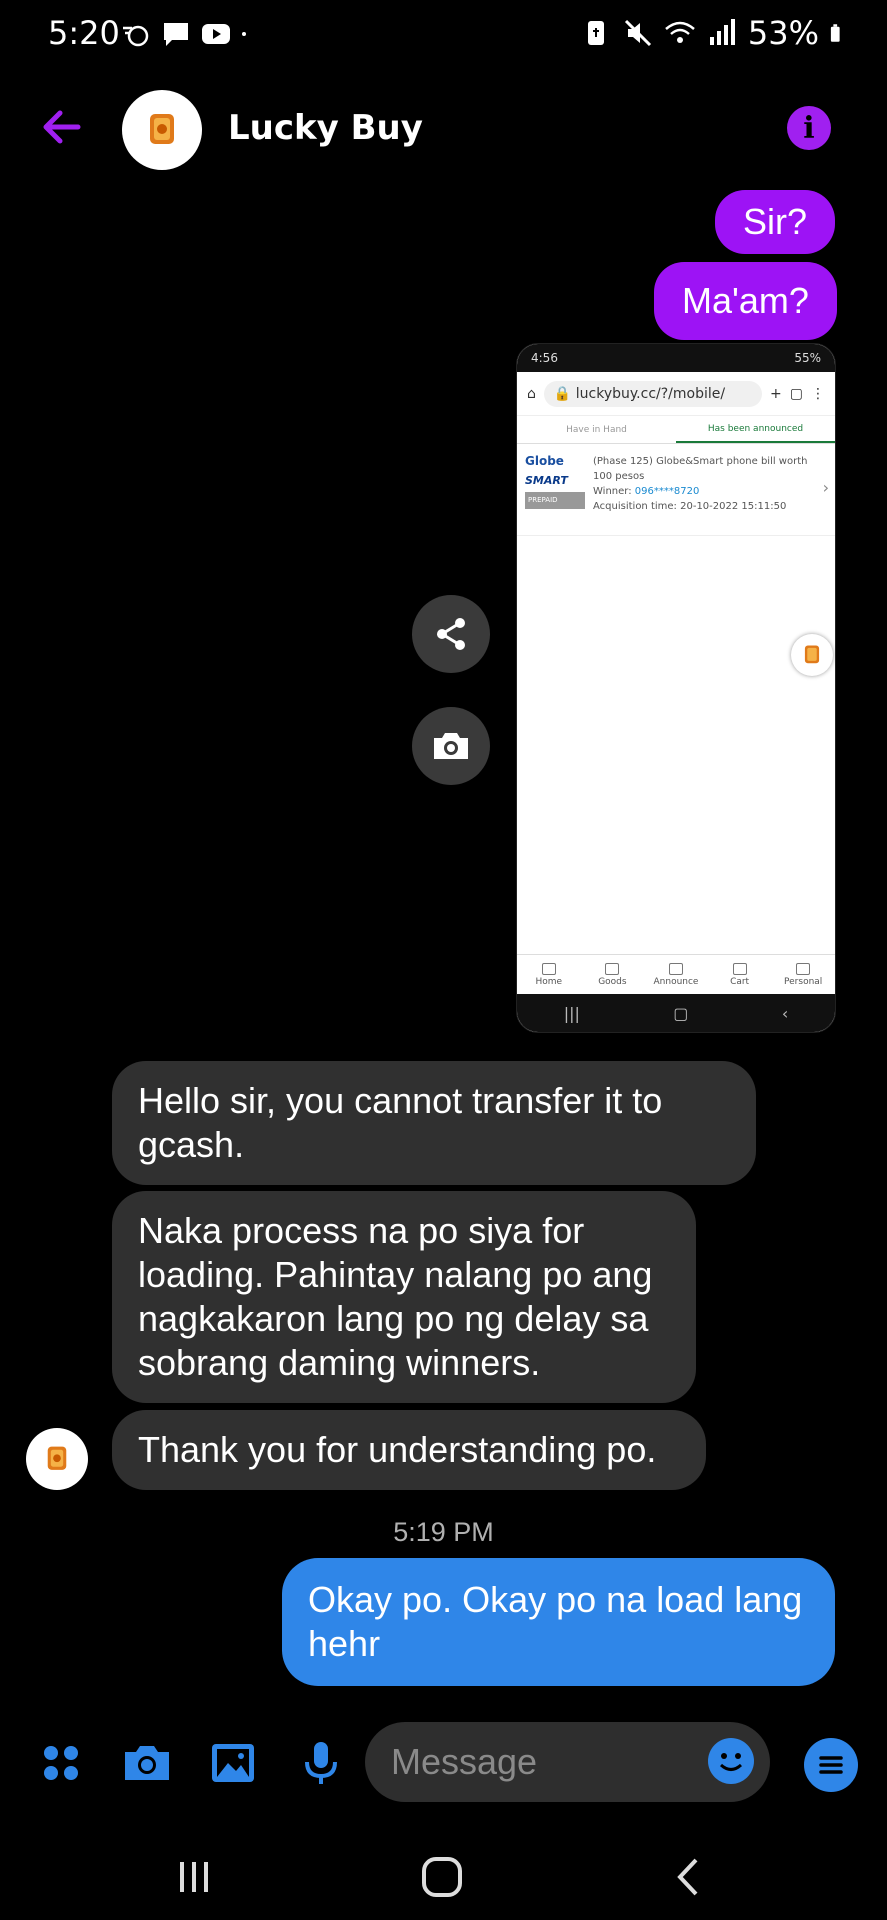 The image size is (887, 1920). I want to click on battery-icon, so click(835, 33).